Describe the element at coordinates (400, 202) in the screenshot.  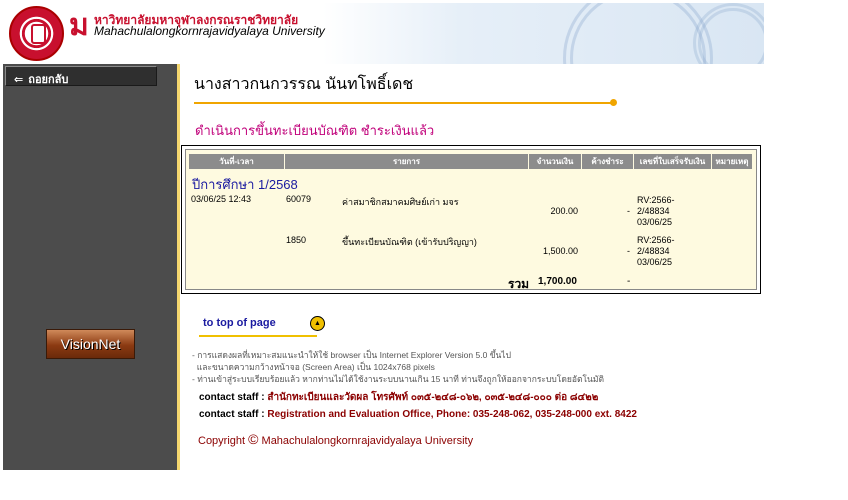
I see `row1-item: ค่าสมาชิกสมาคมศิษย์เก่า มจร` at that location.